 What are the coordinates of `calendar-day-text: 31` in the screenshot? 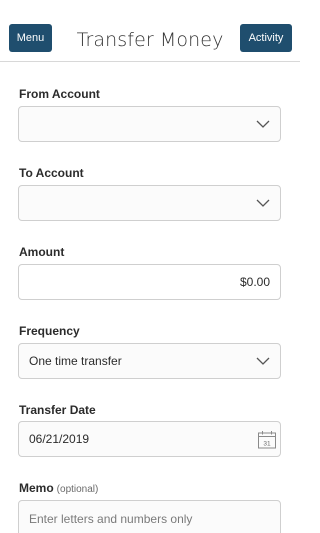 It's located at (267, 444).